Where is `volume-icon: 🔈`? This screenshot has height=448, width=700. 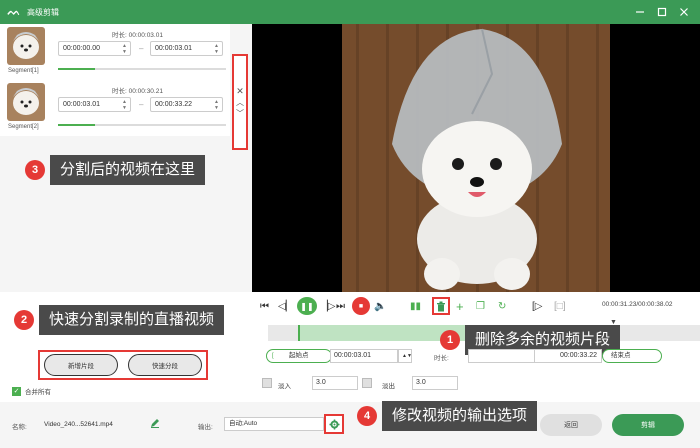 volume-icon: 🔈 is located at coordinates (380, 306).